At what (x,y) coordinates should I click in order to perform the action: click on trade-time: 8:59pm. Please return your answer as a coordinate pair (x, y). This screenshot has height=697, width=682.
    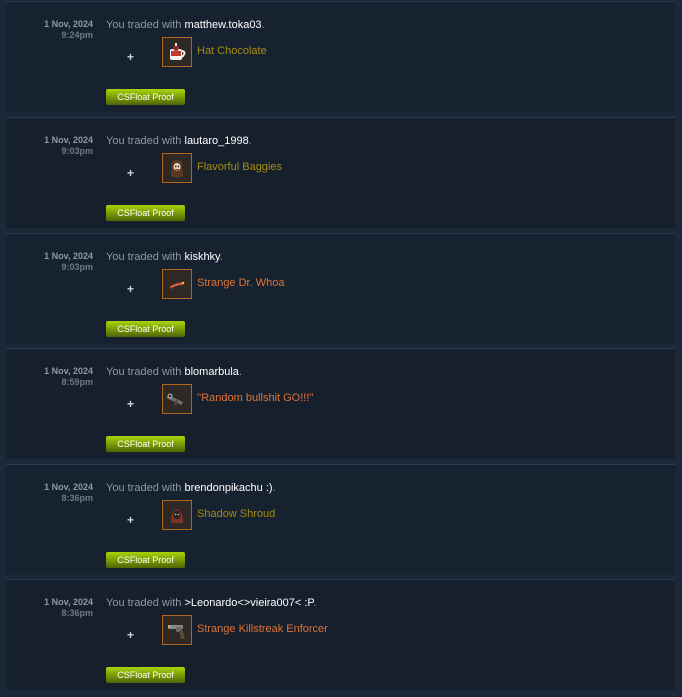
    Looking at the image, I should click on (77, 382).